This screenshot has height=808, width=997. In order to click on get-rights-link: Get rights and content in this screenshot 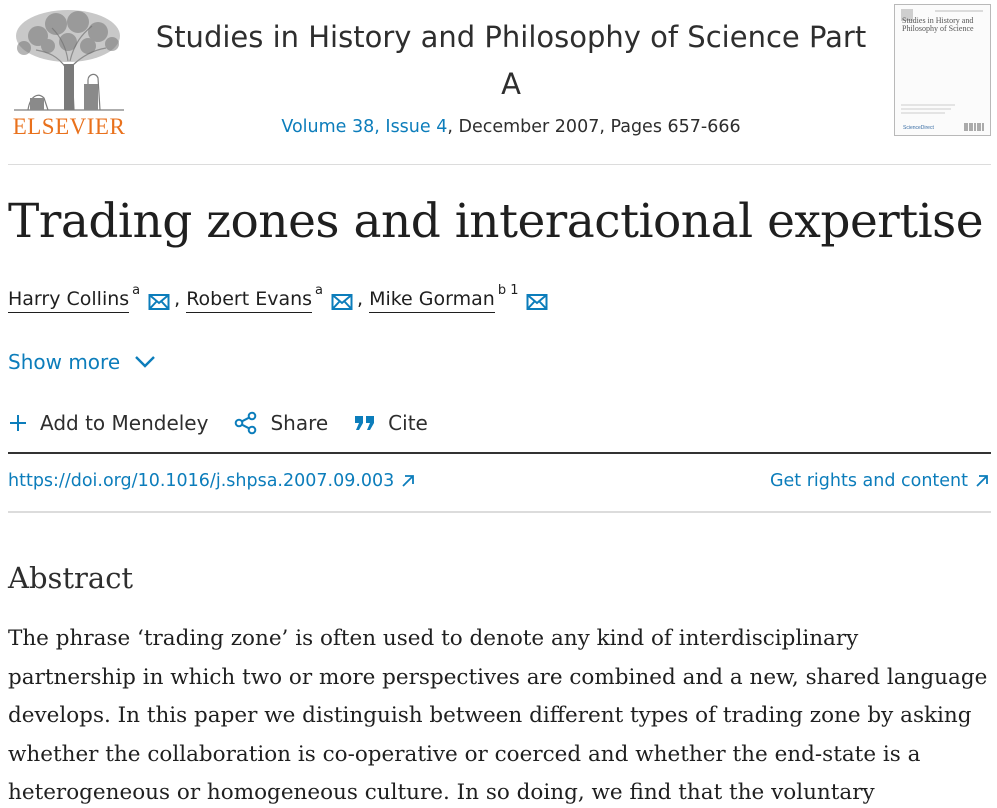, I will do `click(879, 481)`.